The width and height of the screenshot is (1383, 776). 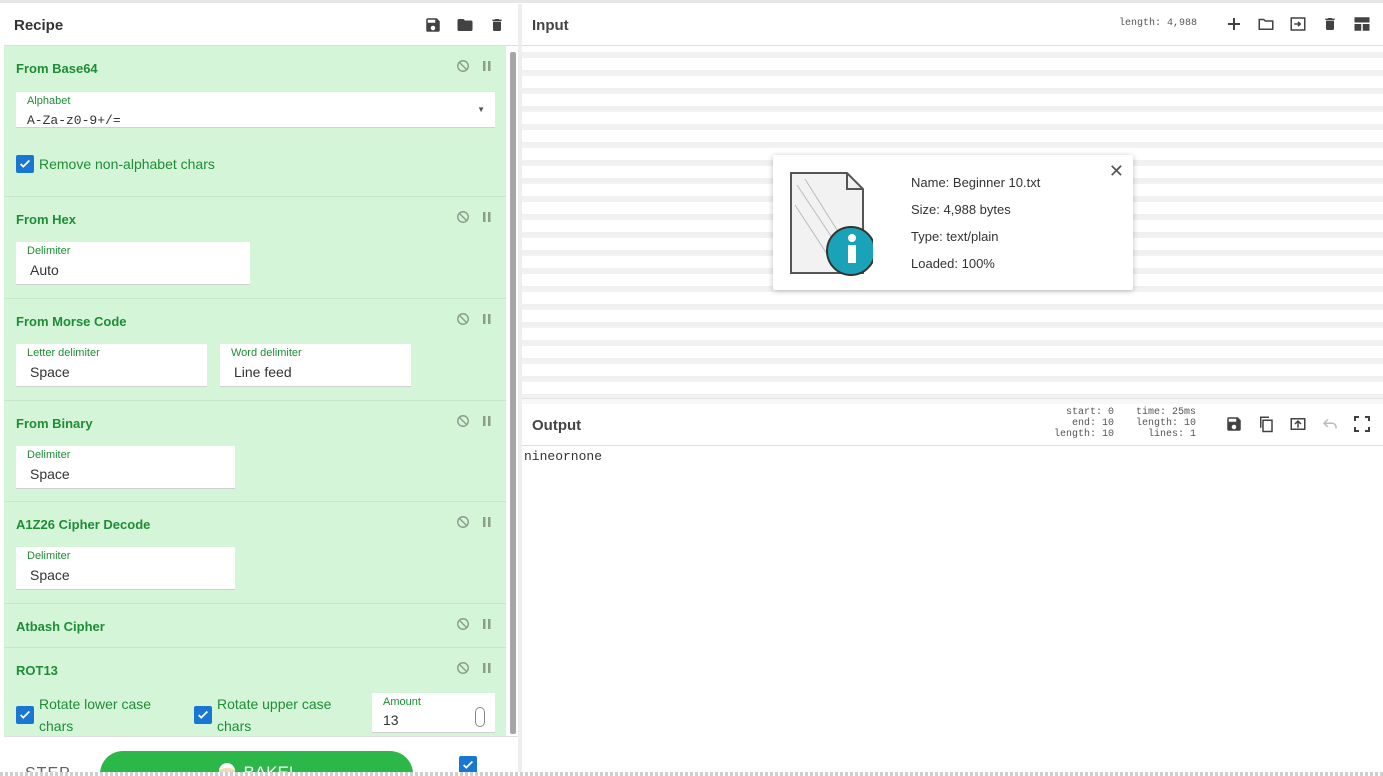 What do you see at coordinates (1234, 24) in the screenshot?
I see `add-tab-icon` at bounding box center [1234, 24].